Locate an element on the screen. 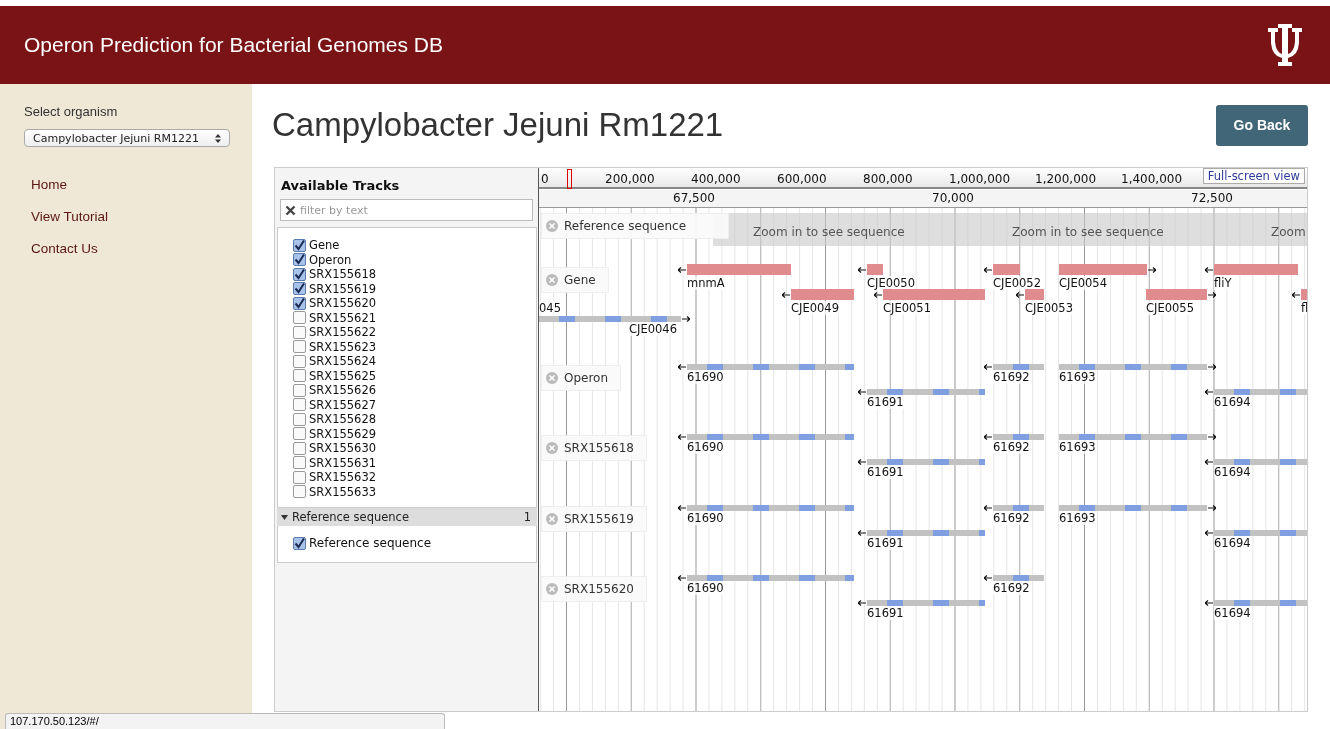 The image size is (1330, 729). nav-link: Home is located at coordinates (141, 184).